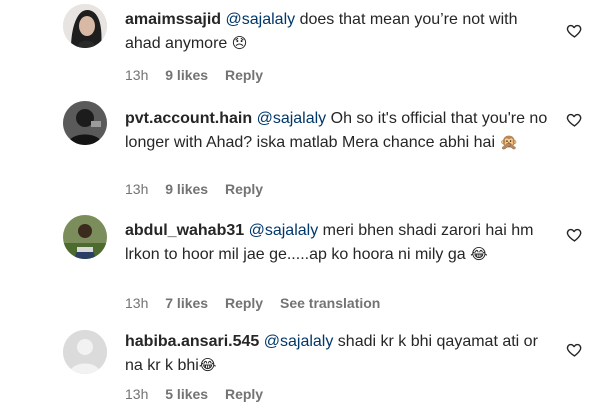  Describe the element at coordinates (184, 230) in the screenshot. I see `comment-username: abdul_wahab31` at that location.